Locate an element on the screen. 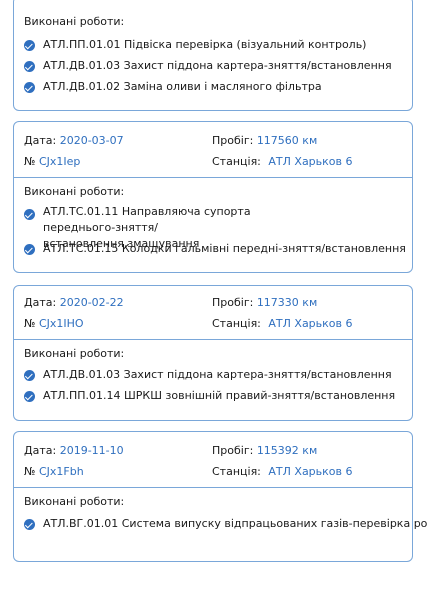 The height and width of the screenshot is (593, 427). number-value: CJx1Fbh is located at coordinates (61, 471).